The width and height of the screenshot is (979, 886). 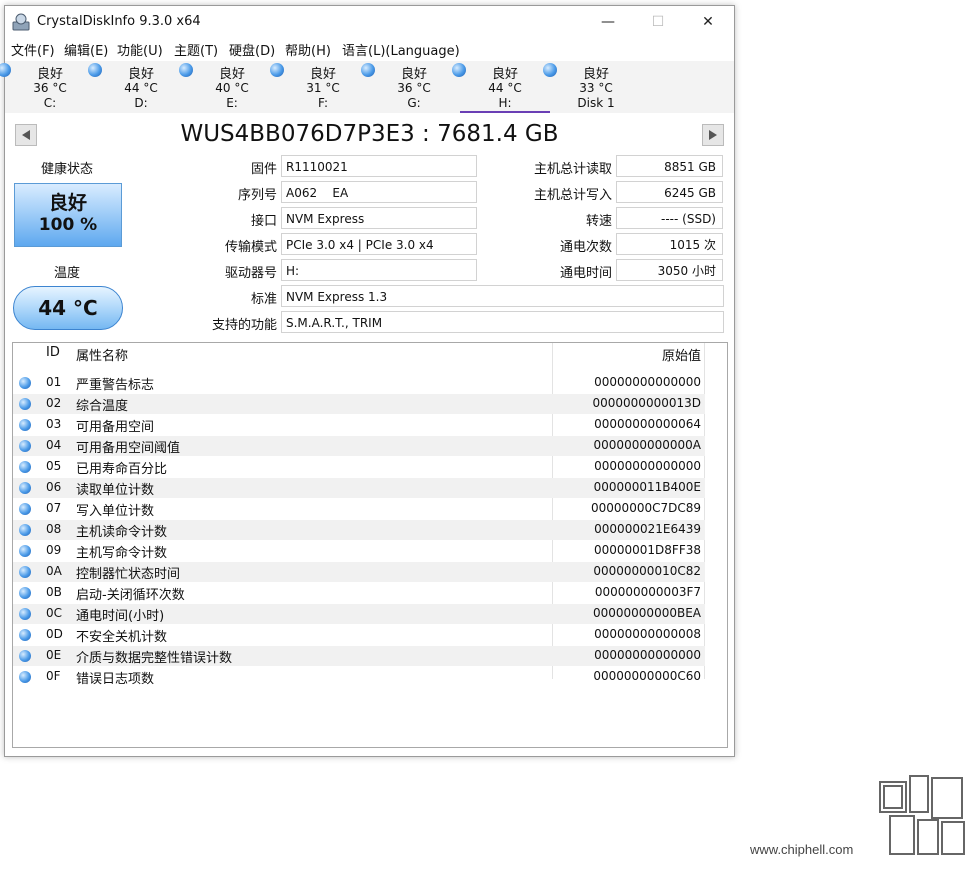 What do you see at coordinates (359, 404) in the screenshot?
I see `table-row: 02 综合温度 0000000000013D` at bounding box center [359, 404].